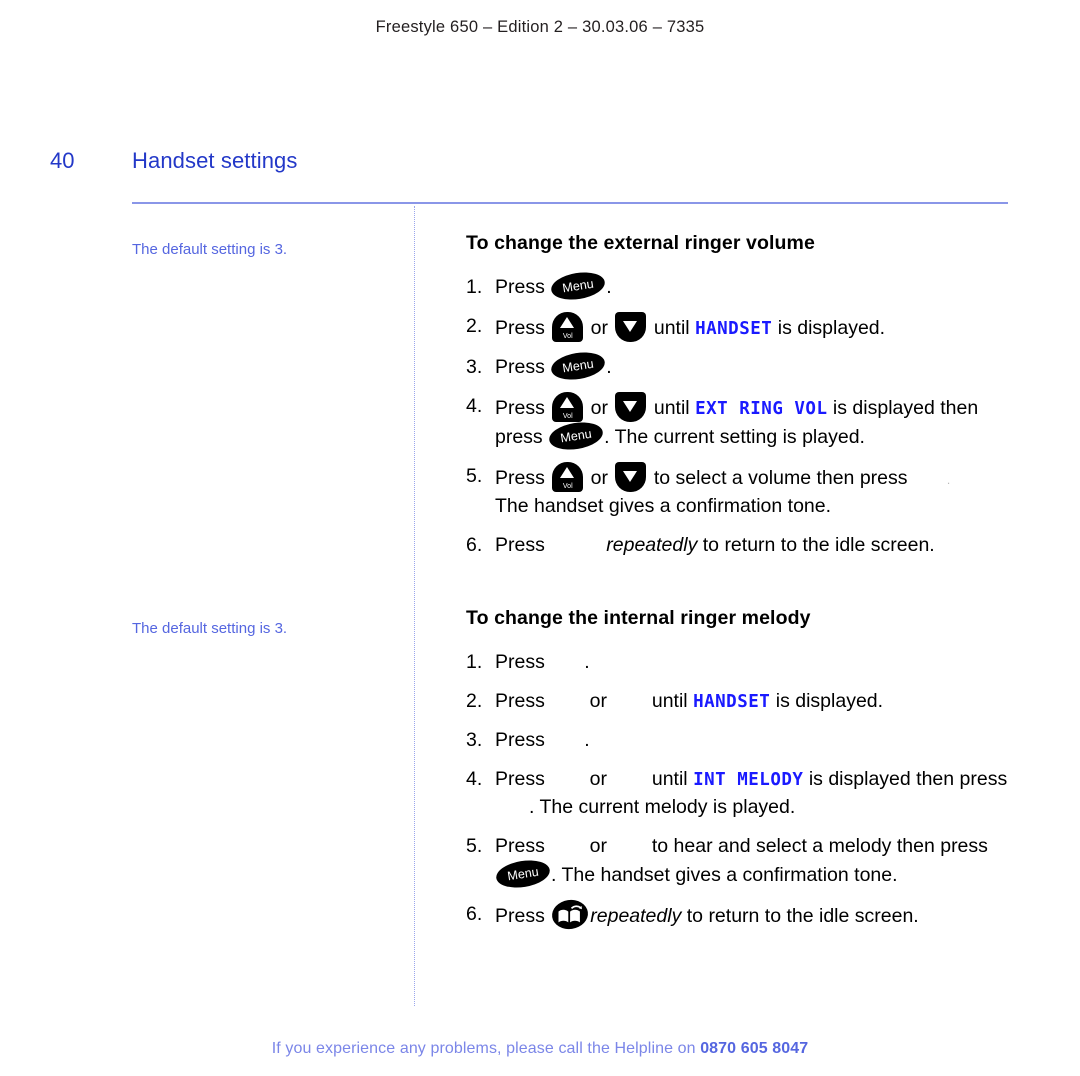  Describe the element at coordinates (905, 779) in the screenshot. I see `step-text: is displayed then press` at that location.